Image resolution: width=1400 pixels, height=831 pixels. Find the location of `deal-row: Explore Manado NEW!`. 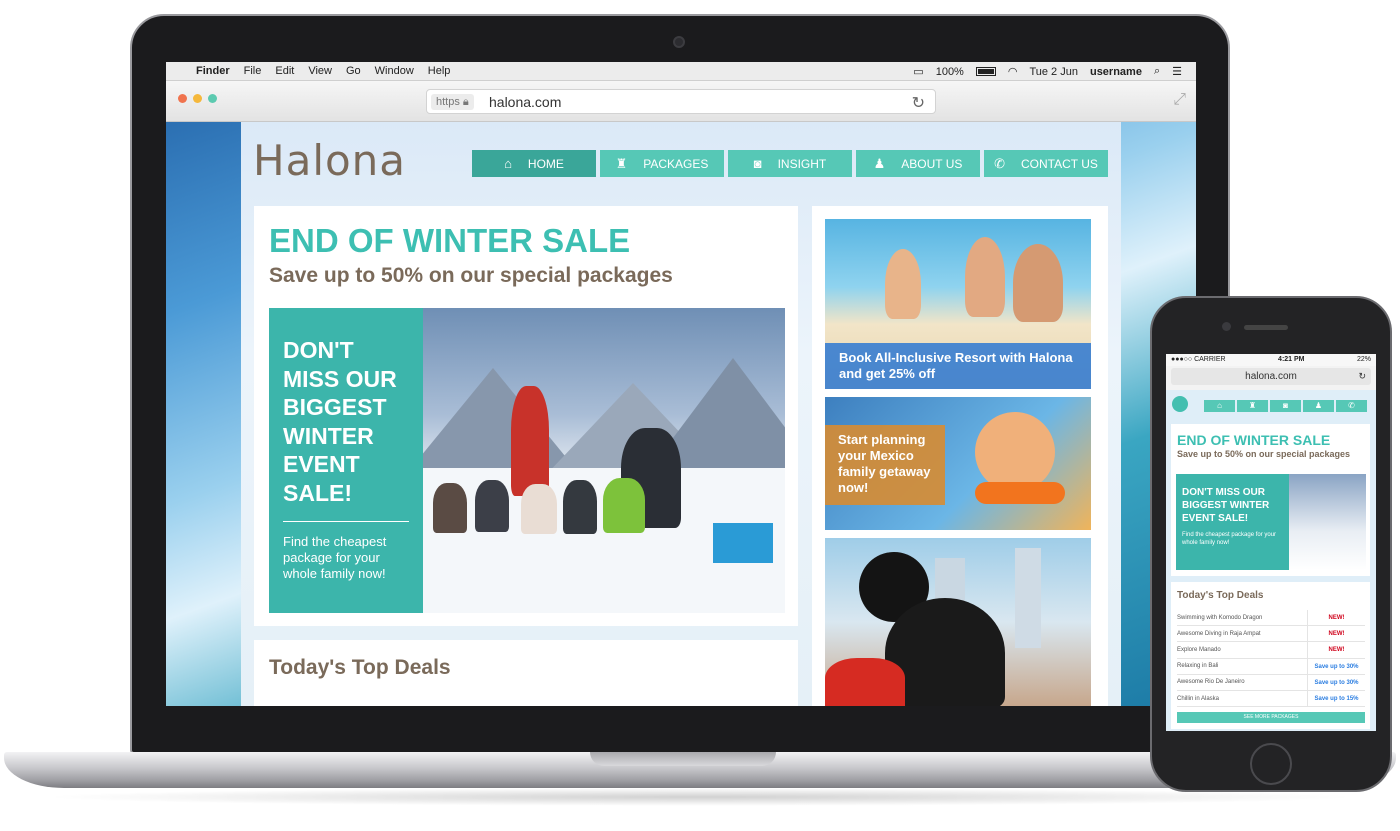

deal-row: Explore Manado NEW! is located at coordinates (1271, 650).